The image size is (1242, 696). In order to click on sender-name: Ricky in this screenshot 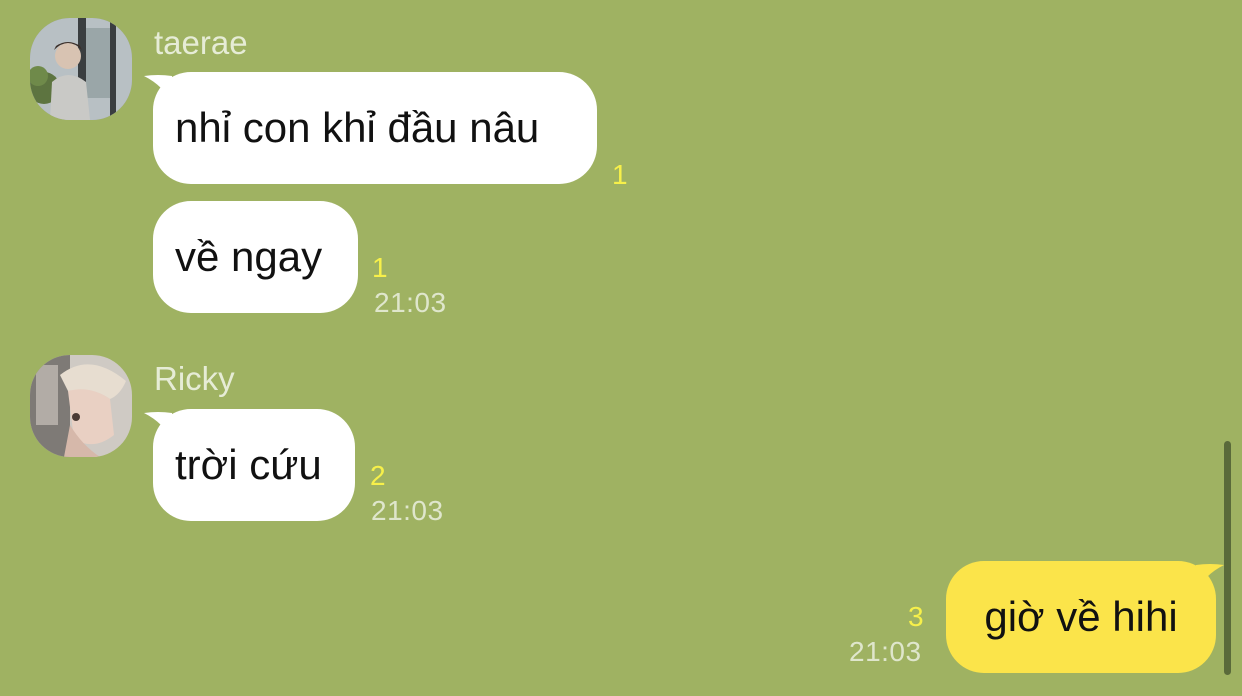, I will do `click(194, 378)`.